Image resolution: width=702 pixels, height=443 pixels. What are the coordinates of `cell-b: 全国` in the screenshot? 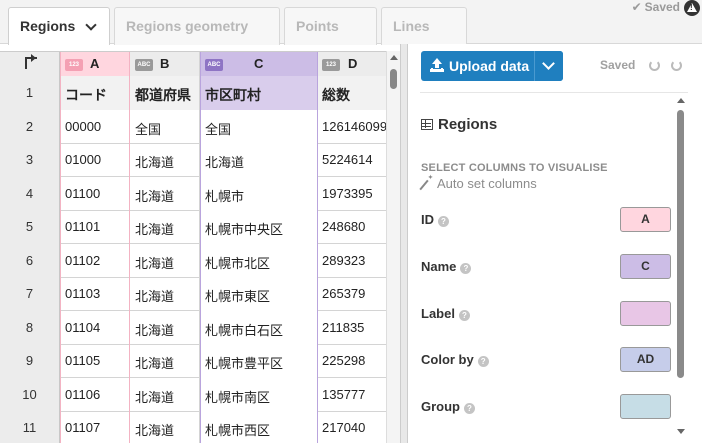 It's located at (165, 126).